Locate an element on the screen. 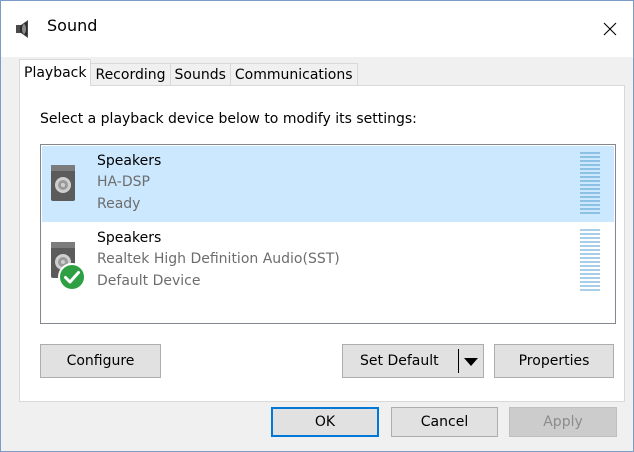  set-default-label: Set Default is located at coordinates (399, 361).